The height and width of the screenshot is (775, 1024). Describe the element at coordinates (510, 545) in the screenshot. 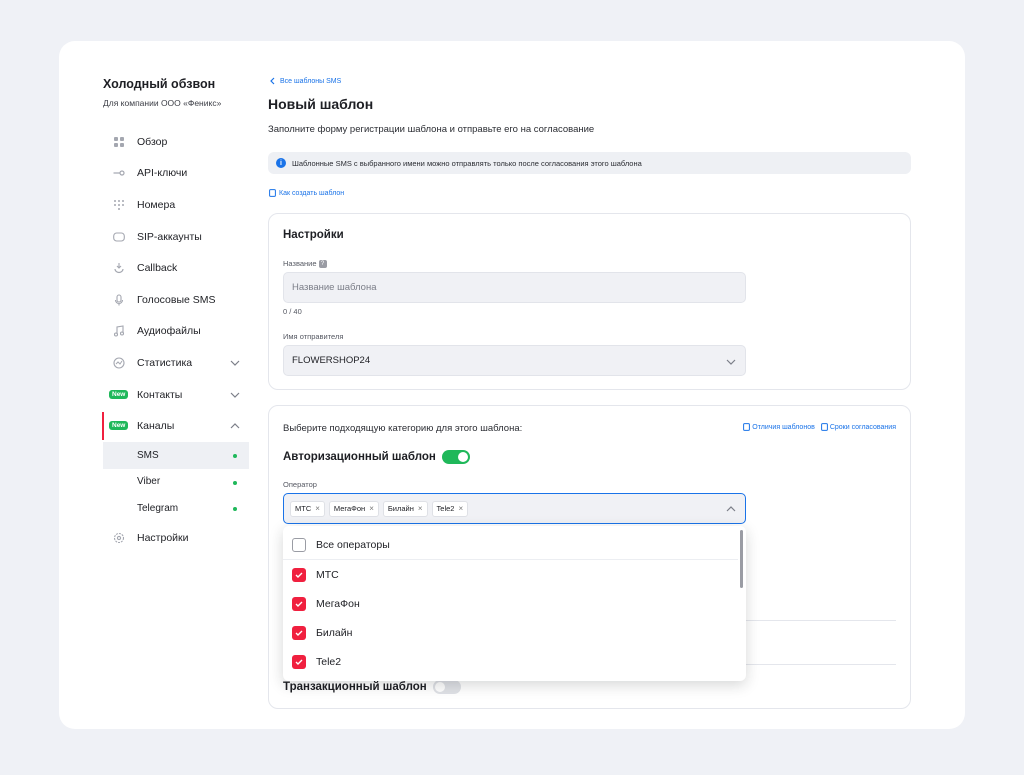

I see `option-all-operators: Все операторы` at that location.